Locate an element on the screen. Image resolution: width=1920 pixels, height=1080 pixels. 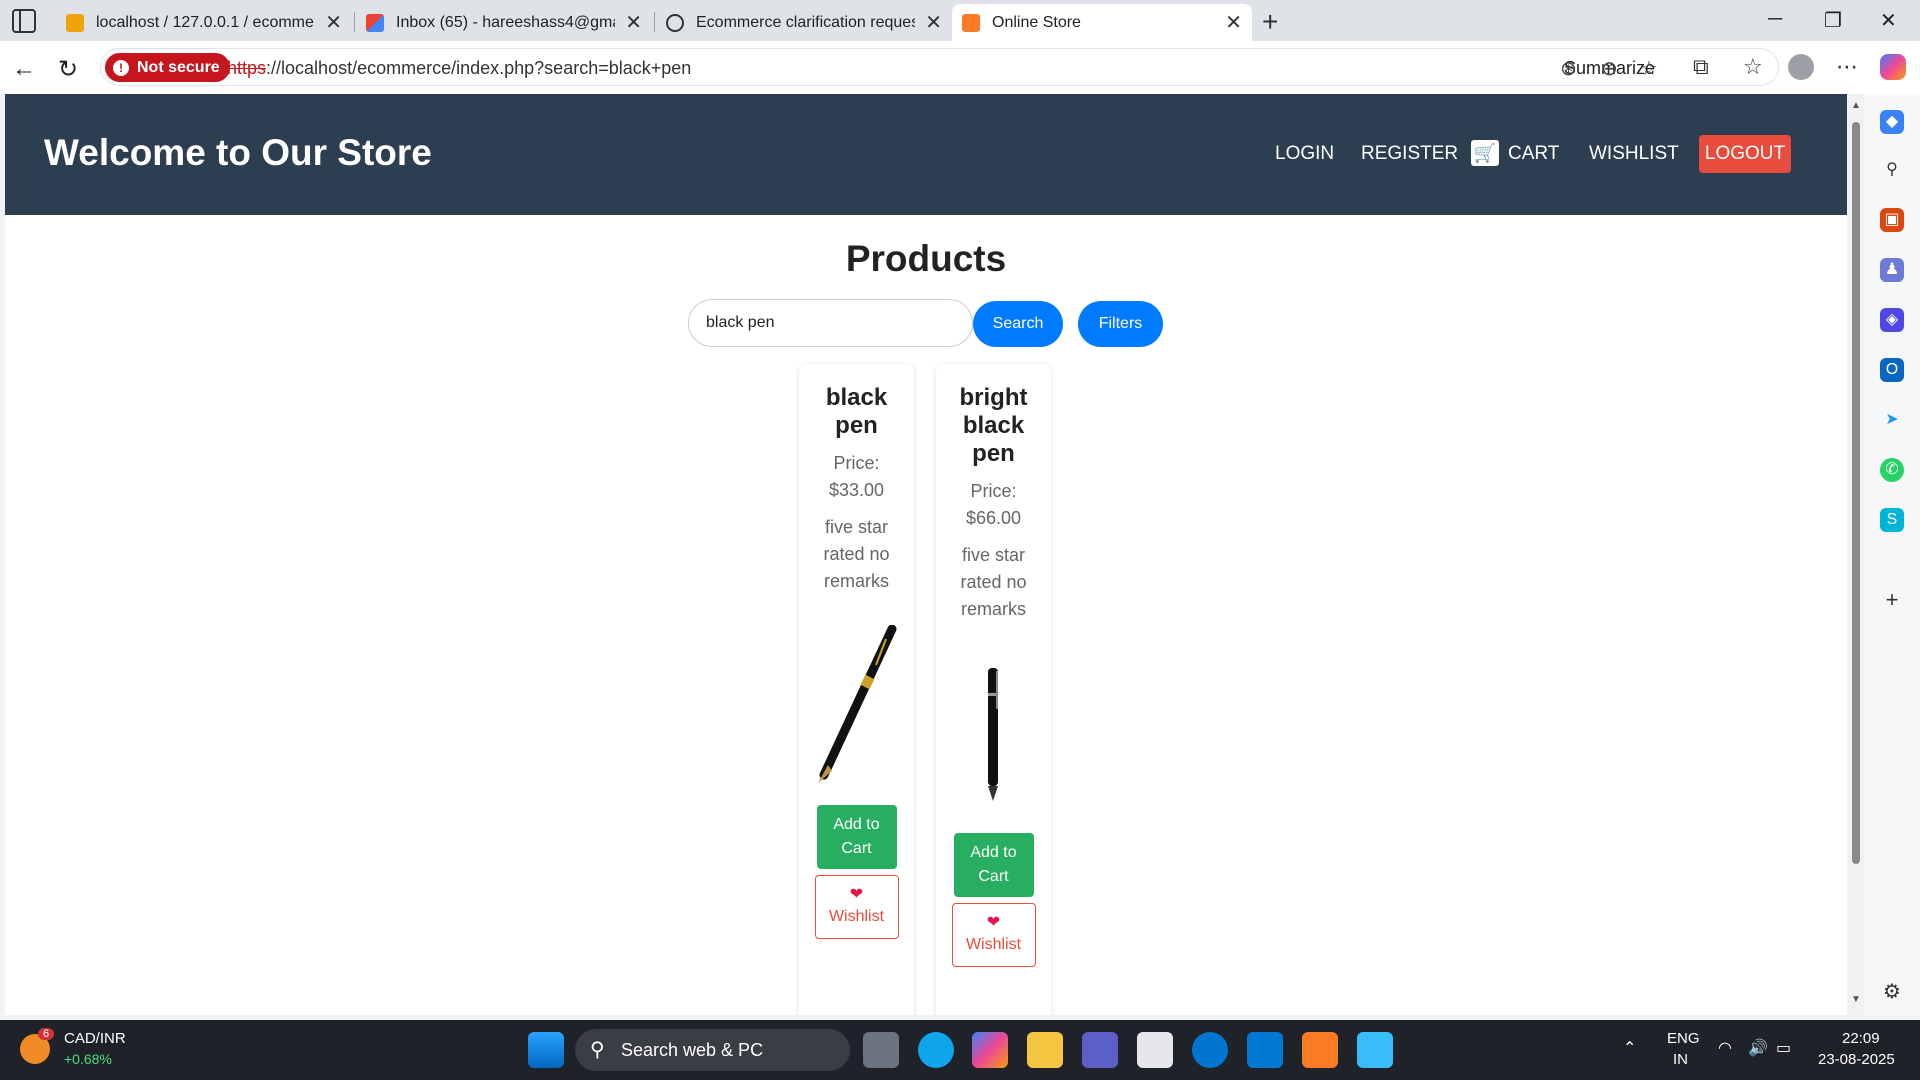
profile-avatar is located at coordinates (1801, 67).